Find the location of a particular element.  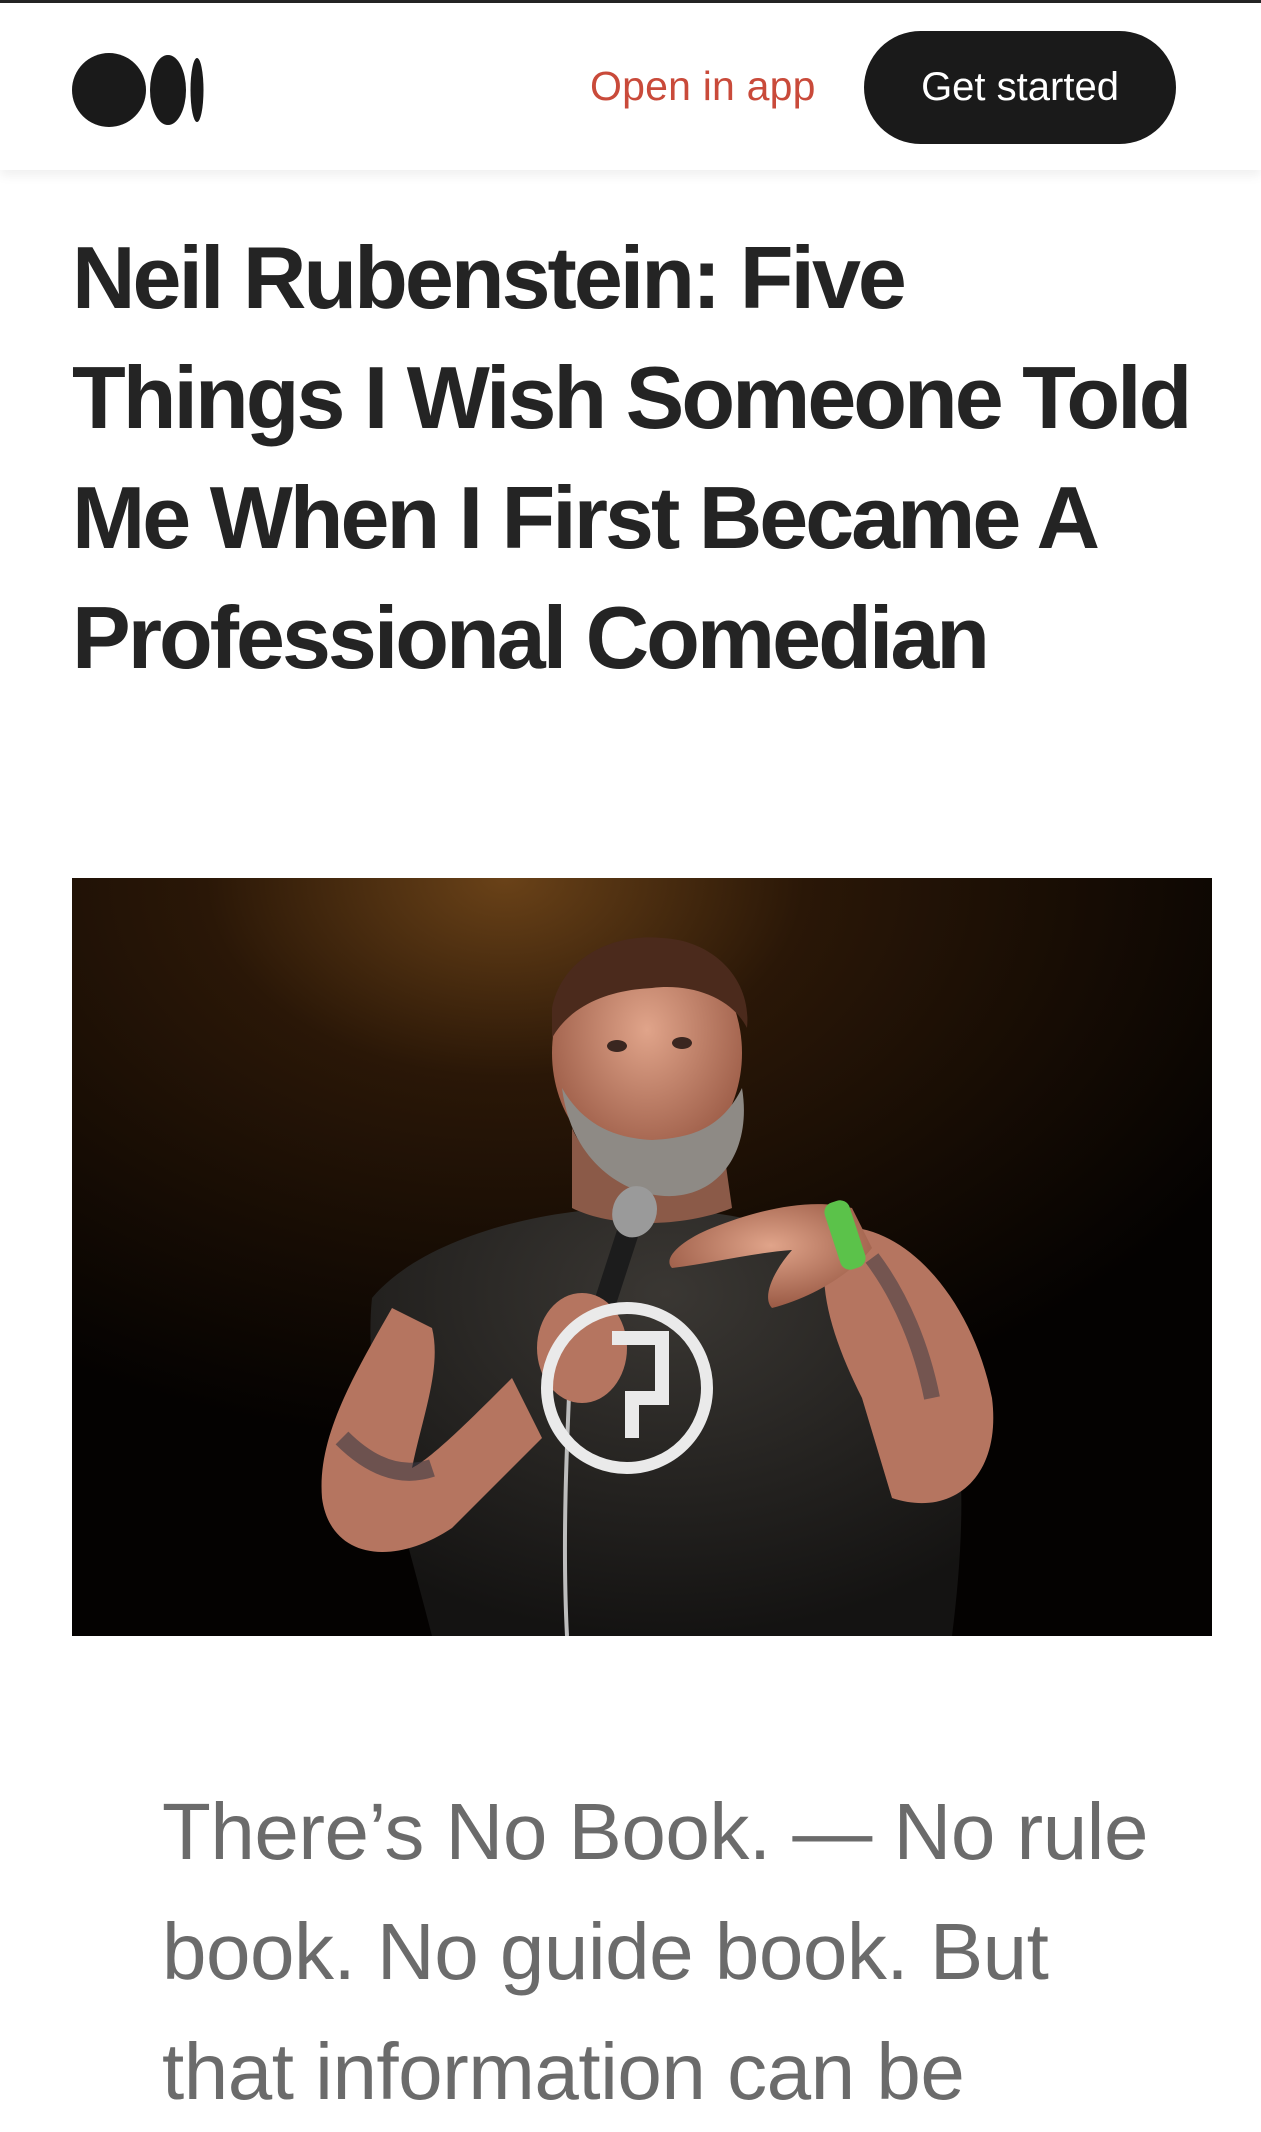

site-header: Open in app Get started is located at coordinates (630, 86).